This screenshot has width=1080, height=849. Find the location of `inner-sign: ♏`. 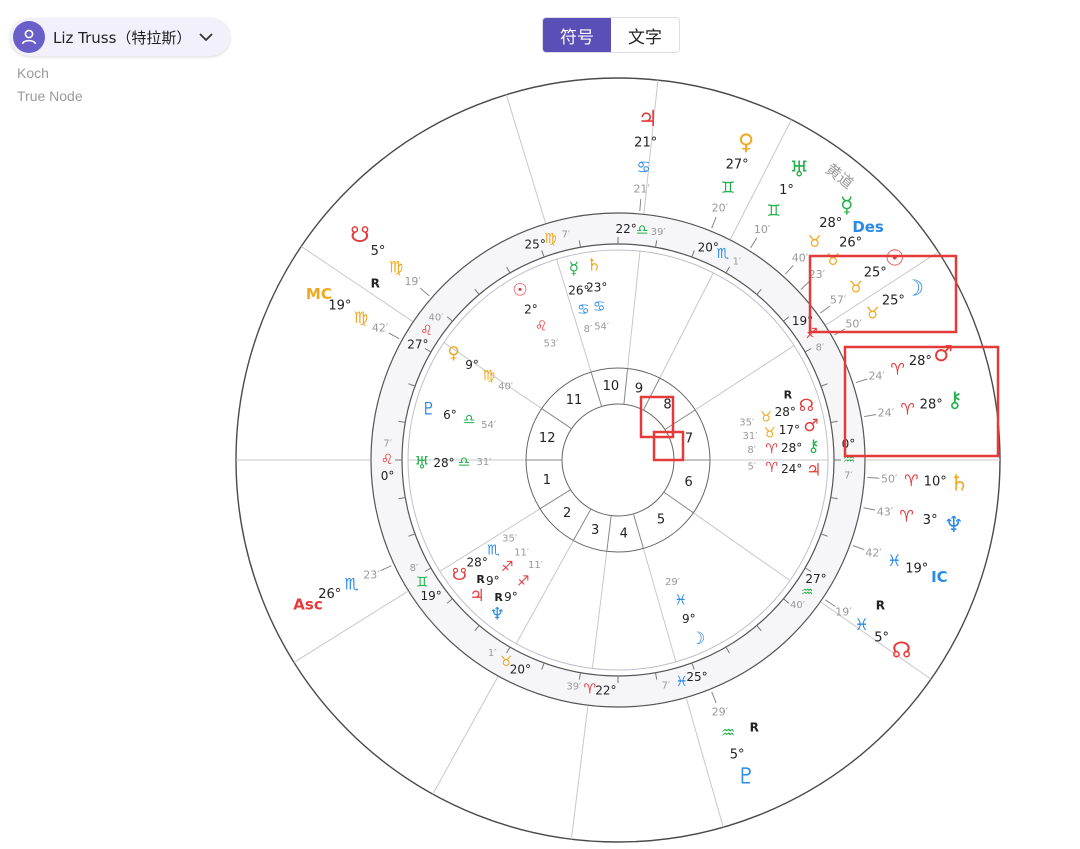

inner-sign: ♏ is located at coordinates (493, 551).